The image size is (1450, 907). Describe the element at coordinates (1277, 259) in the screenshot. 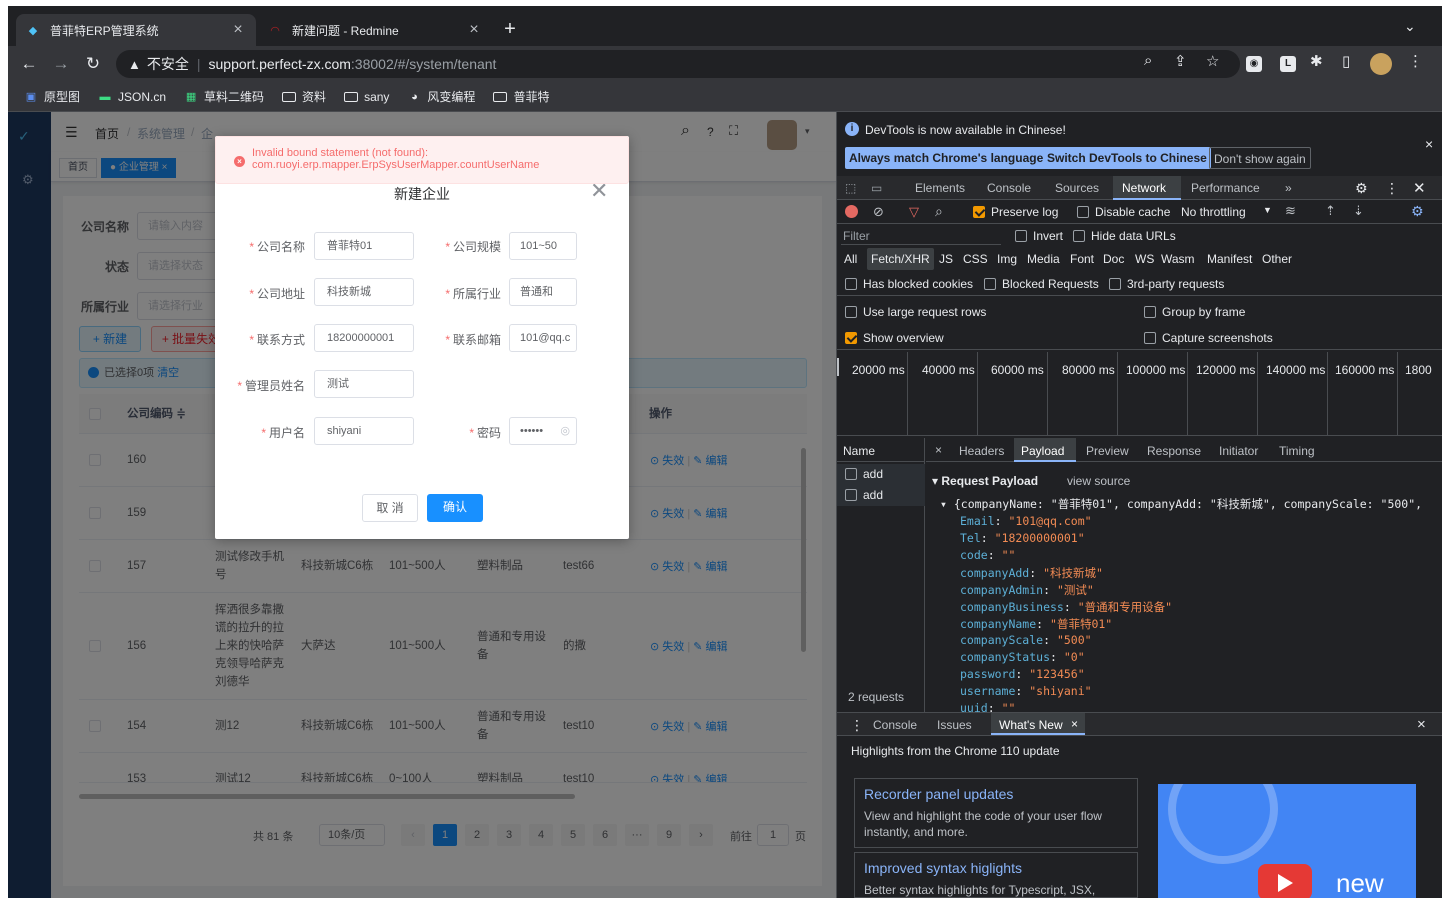

I see `type-other: Other` at that location.